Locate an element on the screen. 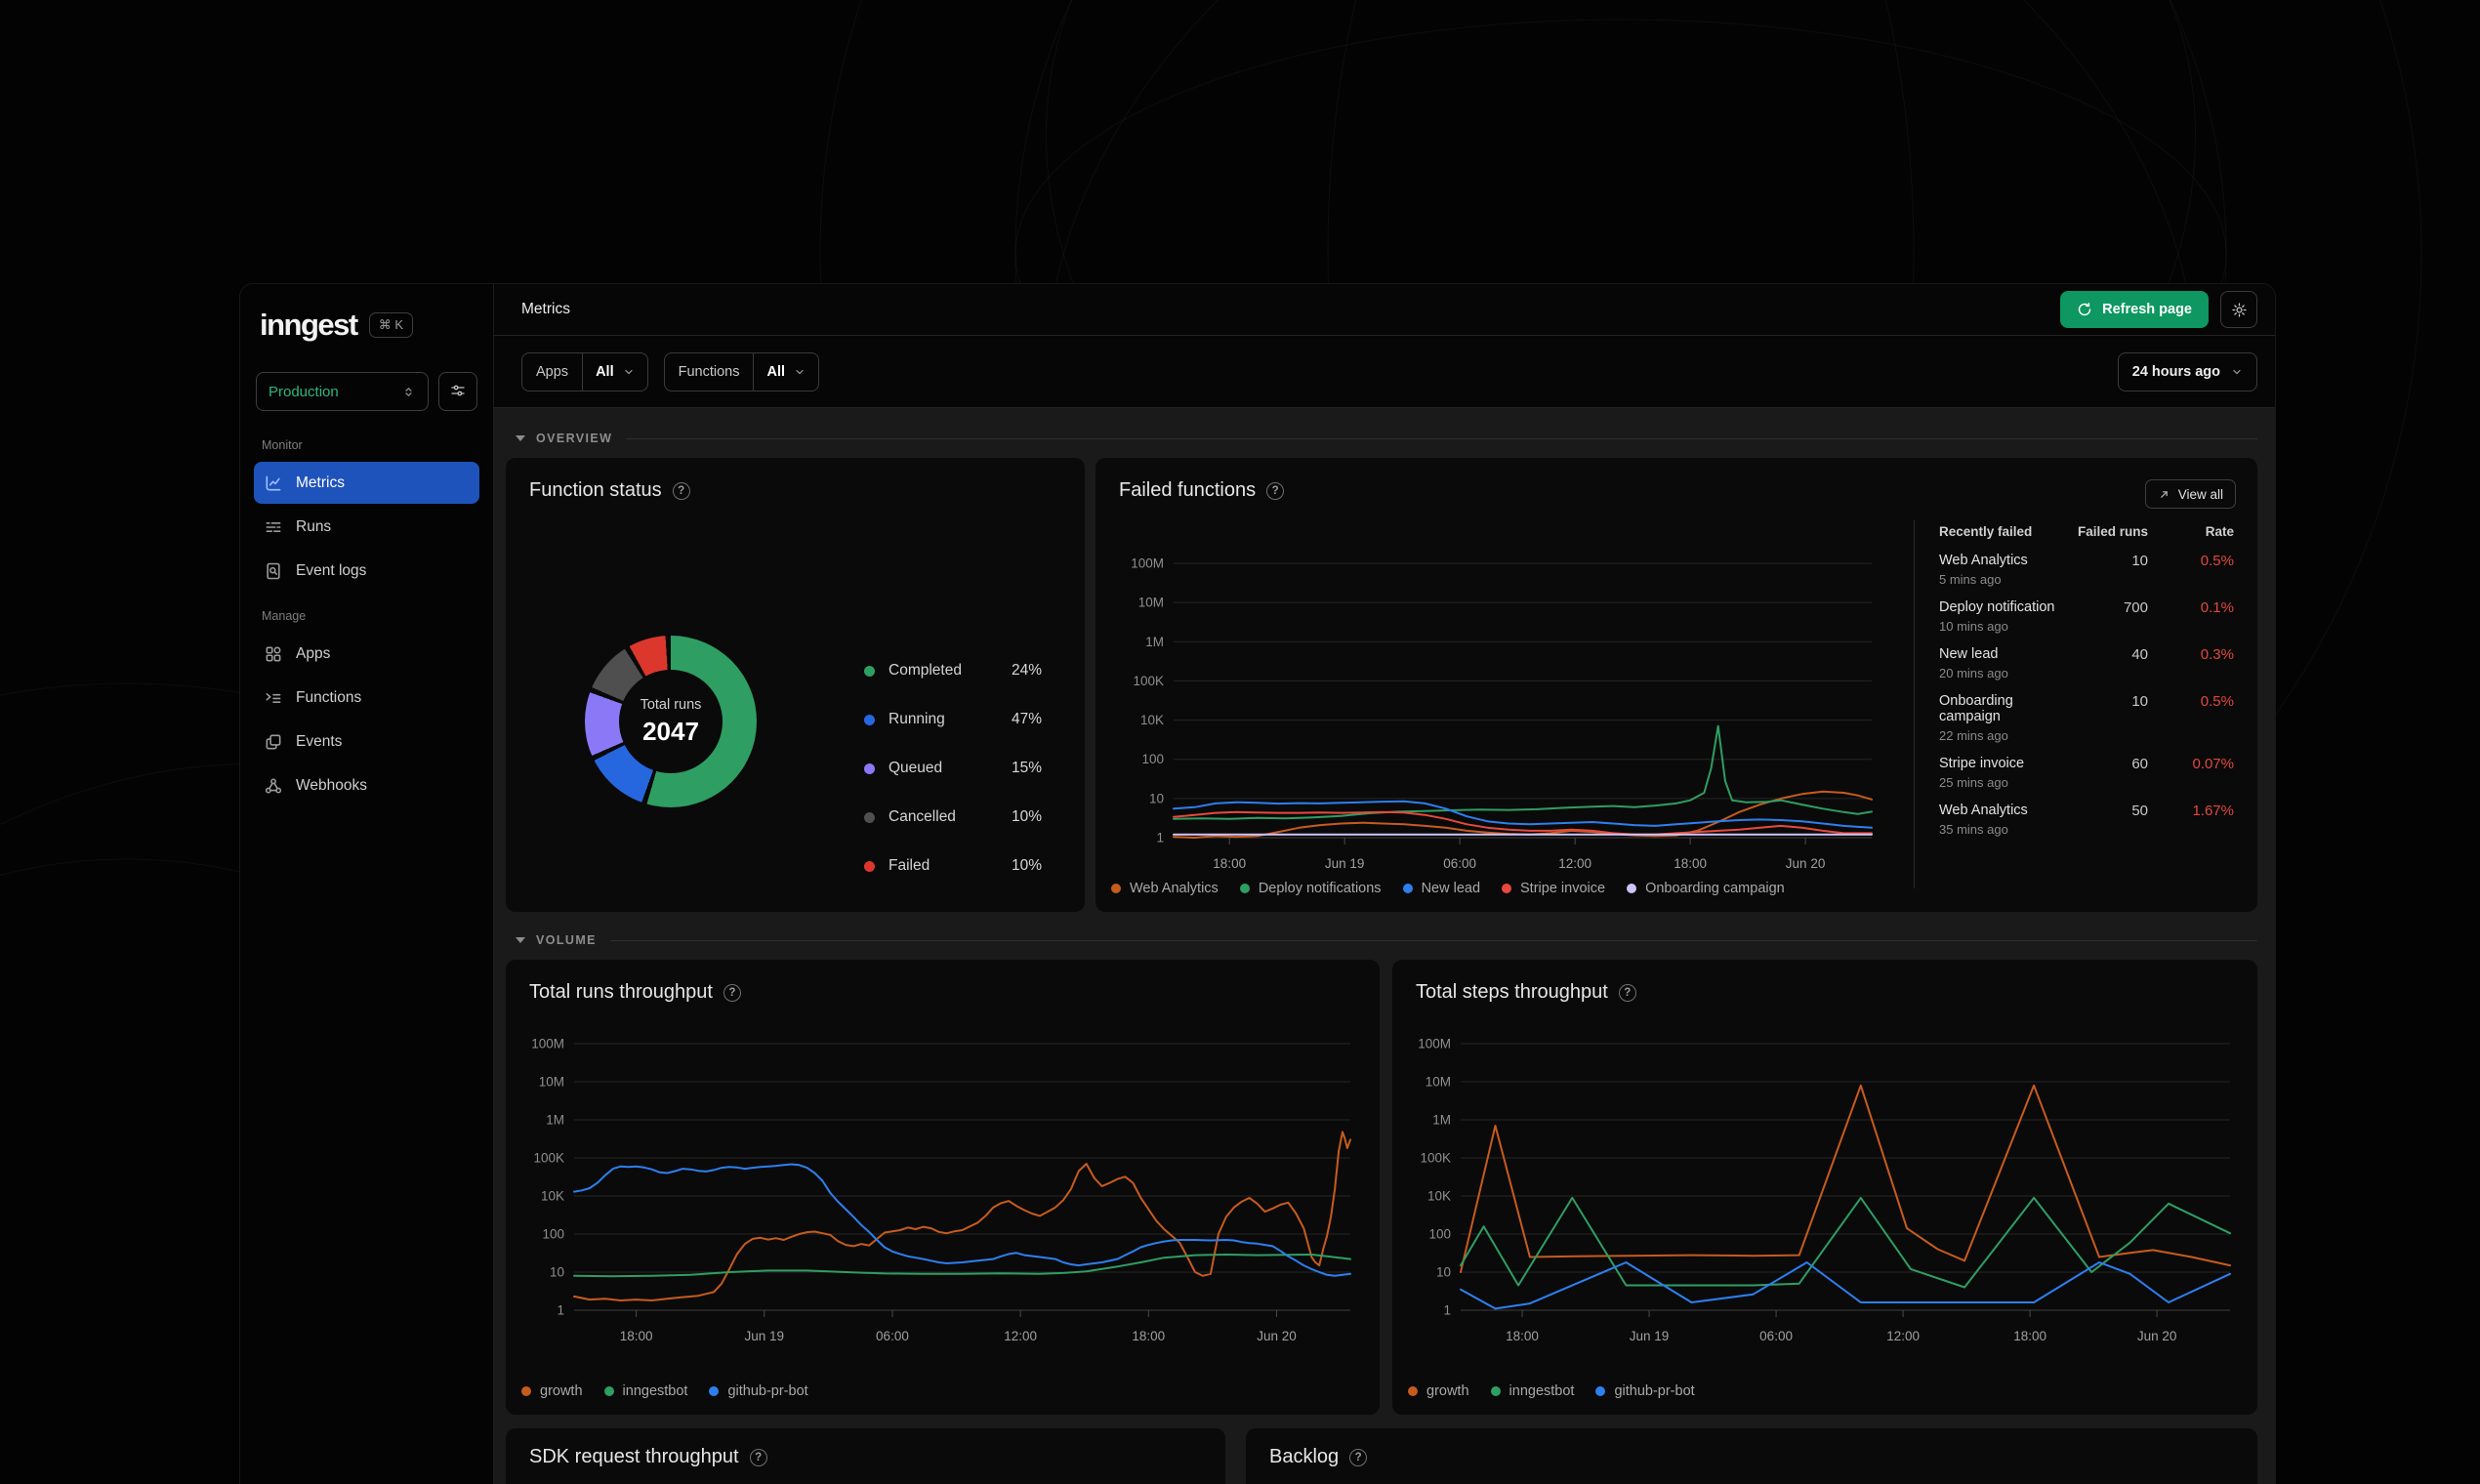 The image size is (2480, 1484). section-header-overview: OVERVIEW is located at coordinates (1387, 439).